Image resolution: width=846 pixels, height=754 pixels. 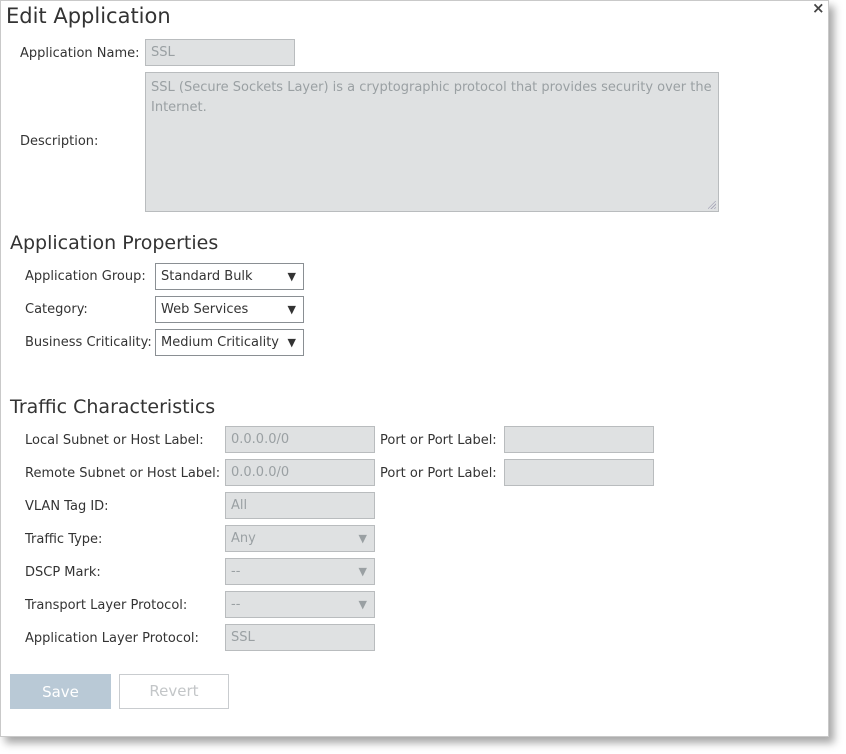 What do you see at coordinates (88, 16) in the screenshot?
I see `dialog-title: Edit Application` at bounding box center [88, 16].